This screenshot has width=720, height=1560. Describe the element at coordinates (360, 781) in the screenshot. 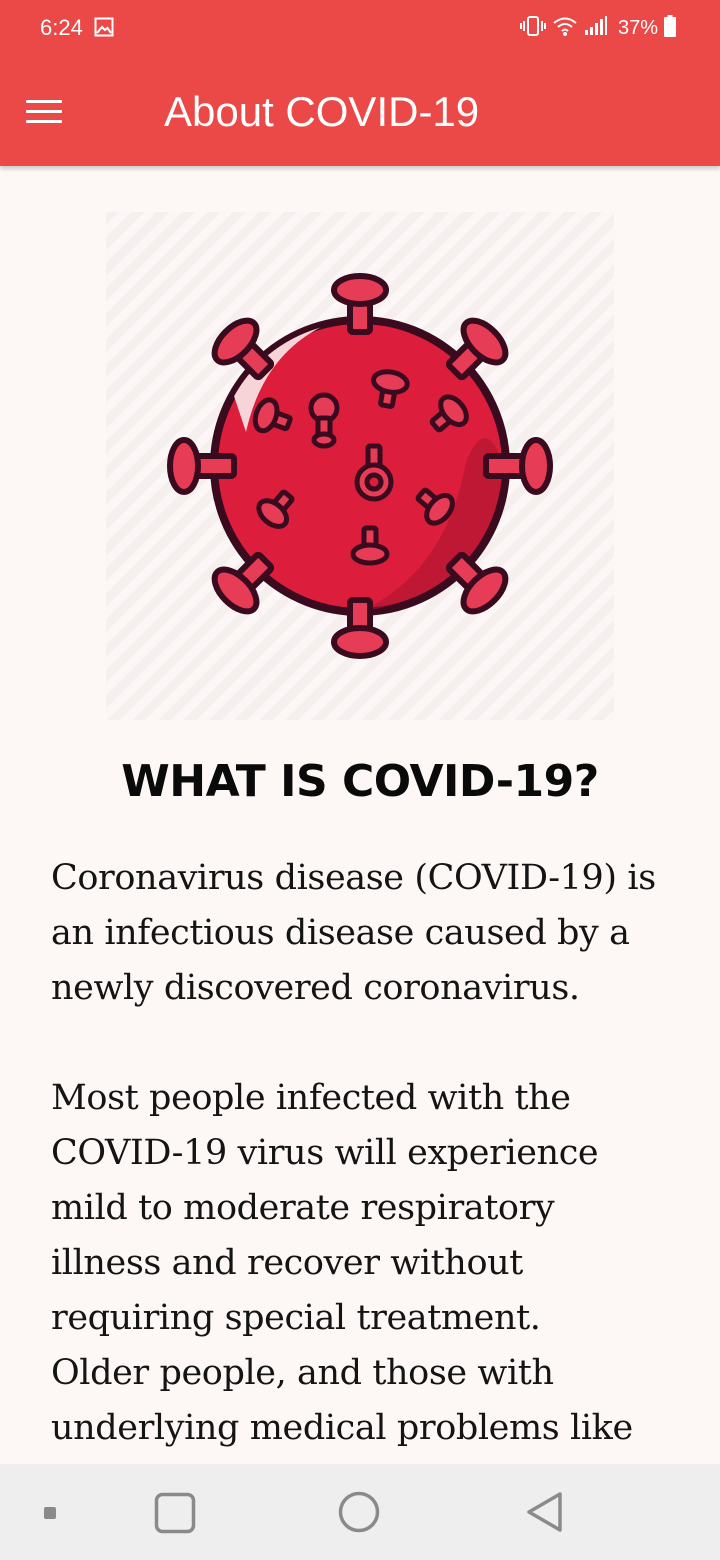

I see `section-heading: WHAT IS COVID-19?` at that location.